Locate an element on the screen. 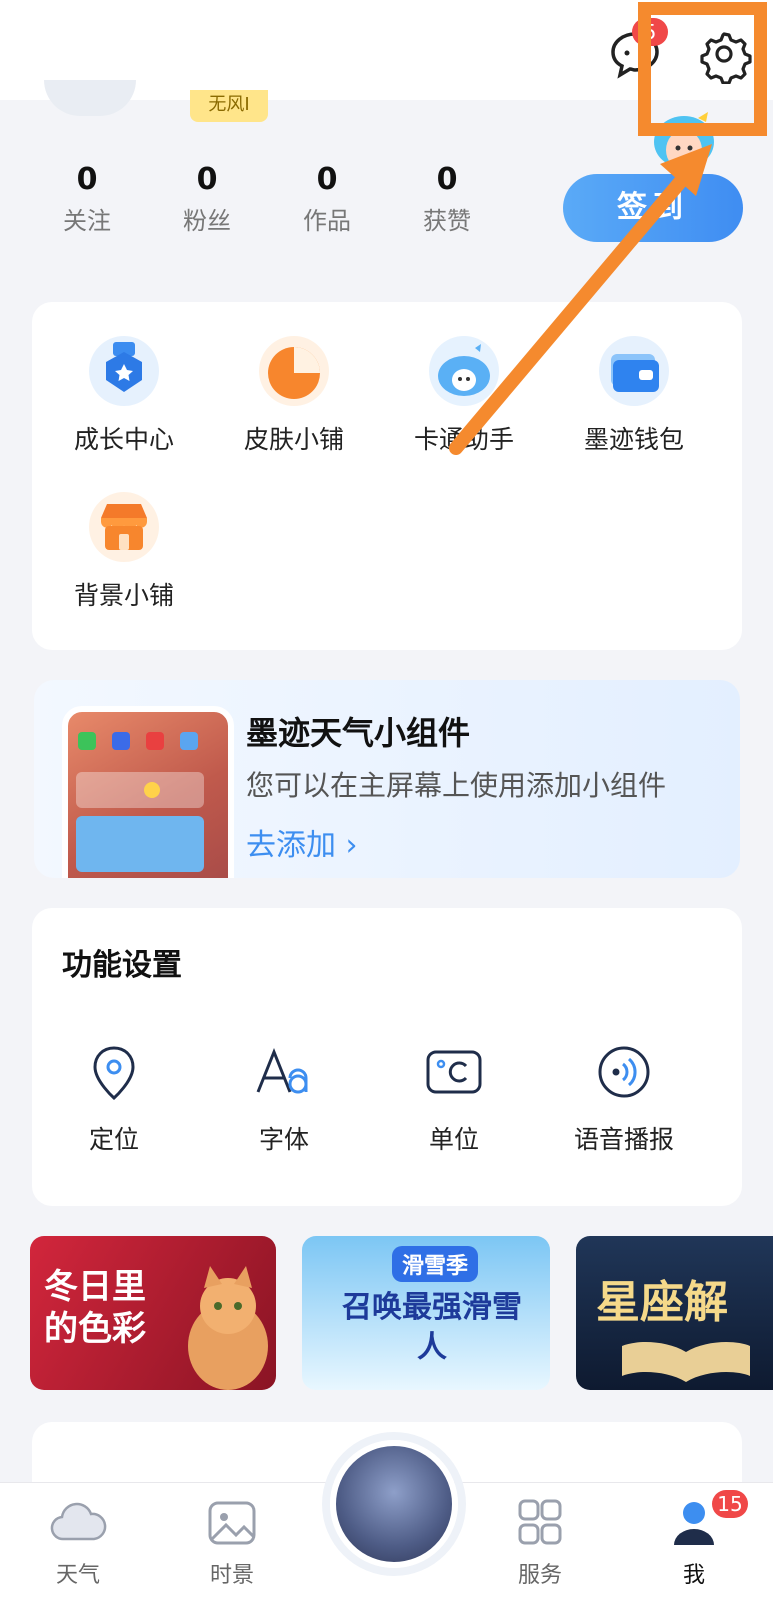  function-label: 字体 is located at coordinates (283, 1139).